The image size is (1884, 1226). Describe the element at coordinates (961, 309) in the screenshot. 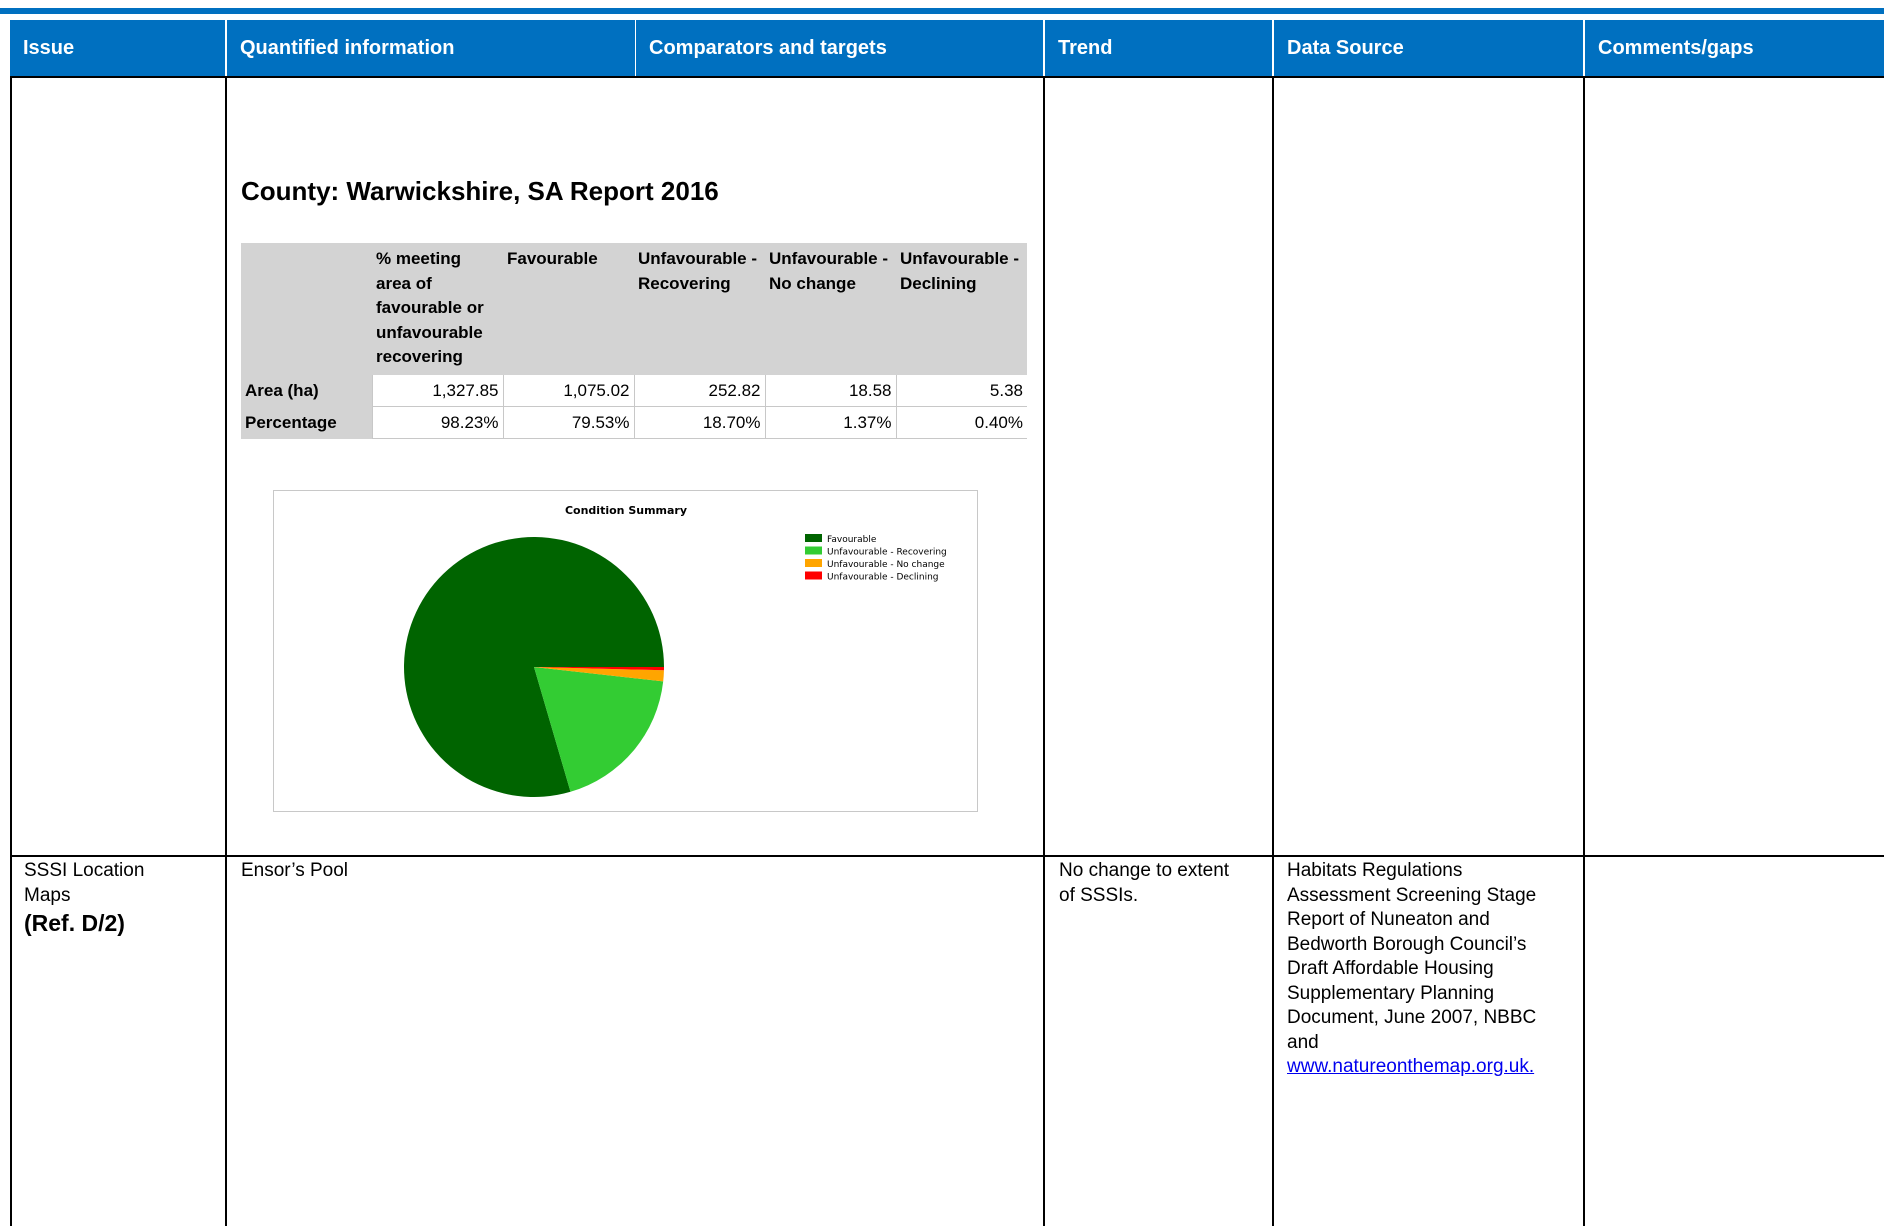

I see `column-header: Unfavourable - Declining` at that location.